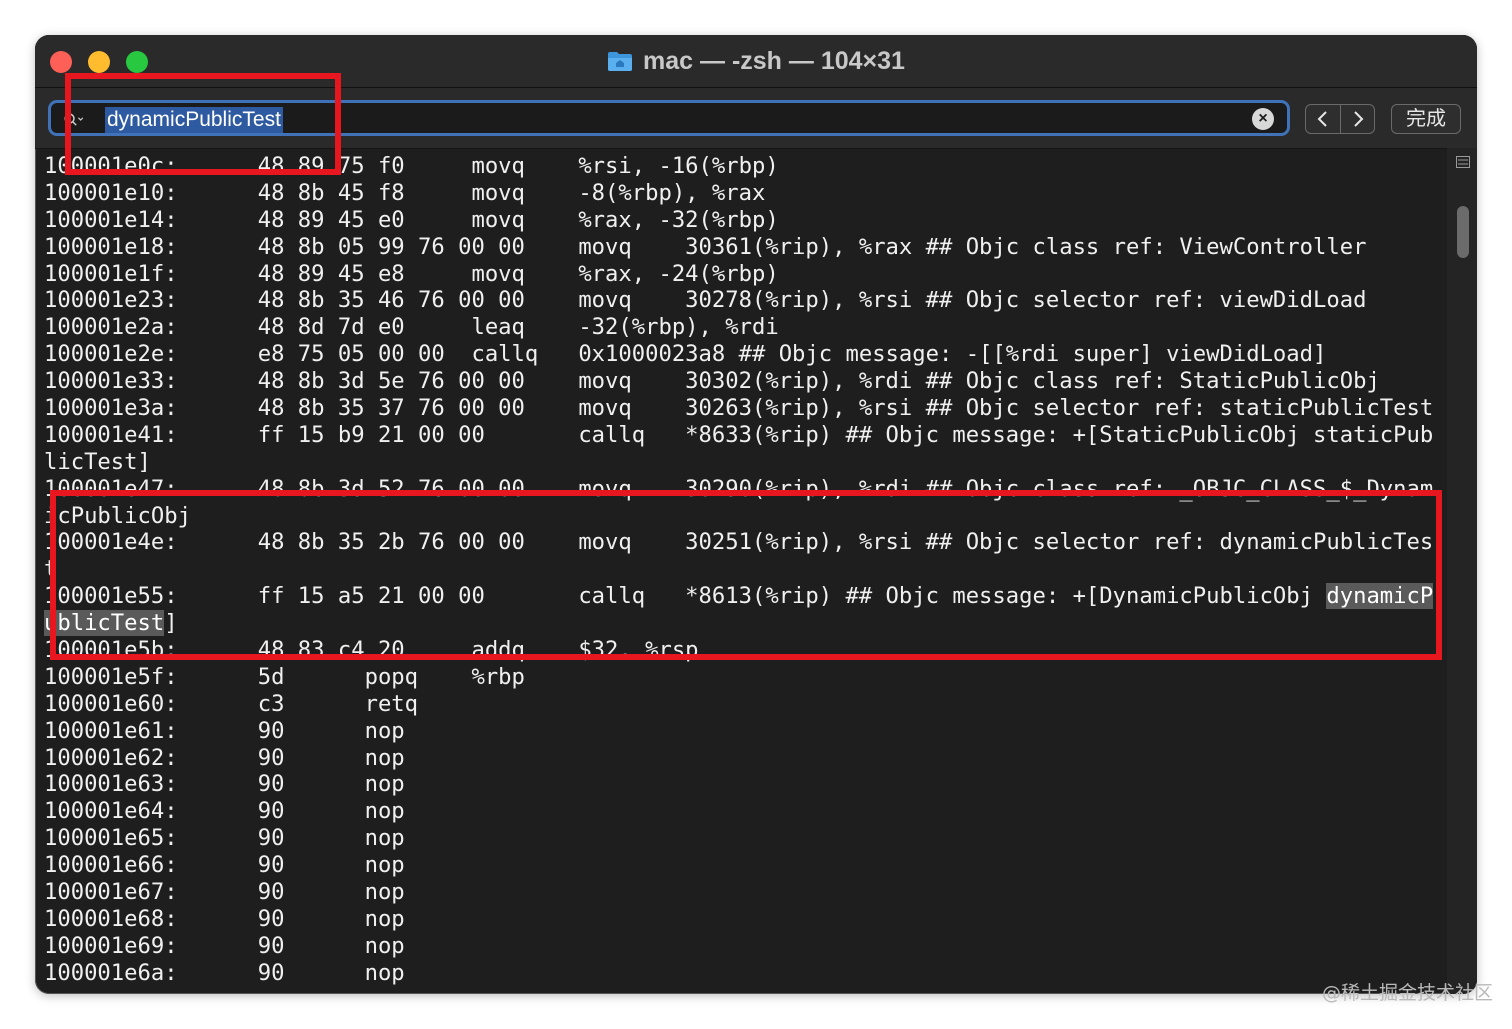 The width and height of the screenshot is (1512, 1029). What do you see at coordinates (1408, 993) in the screenshot?
I see `watermark: @稀土掘金技术社区` at bounding box center [1408, 993].